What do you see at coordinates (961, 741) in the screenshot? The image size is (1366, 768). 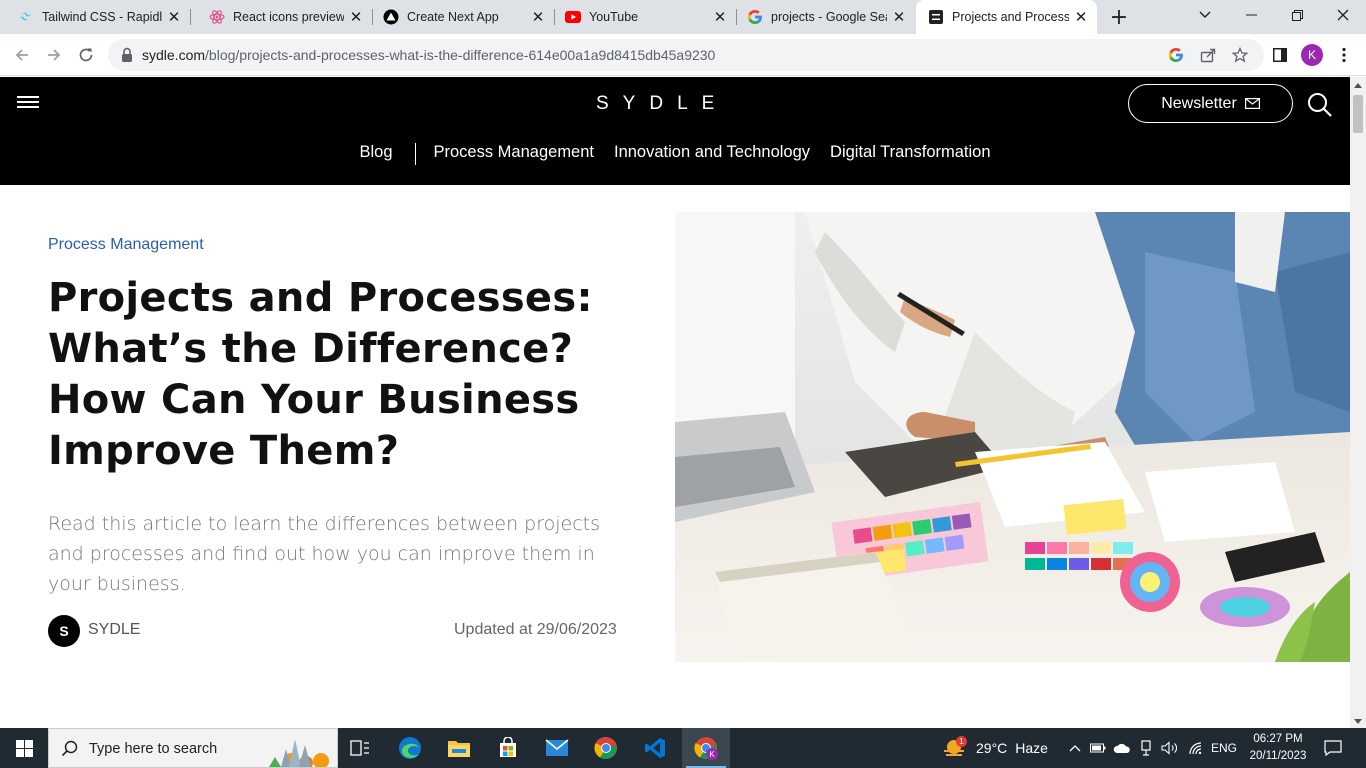 I see `weather-notification-badge: 1` at bounding box center [961, 741].